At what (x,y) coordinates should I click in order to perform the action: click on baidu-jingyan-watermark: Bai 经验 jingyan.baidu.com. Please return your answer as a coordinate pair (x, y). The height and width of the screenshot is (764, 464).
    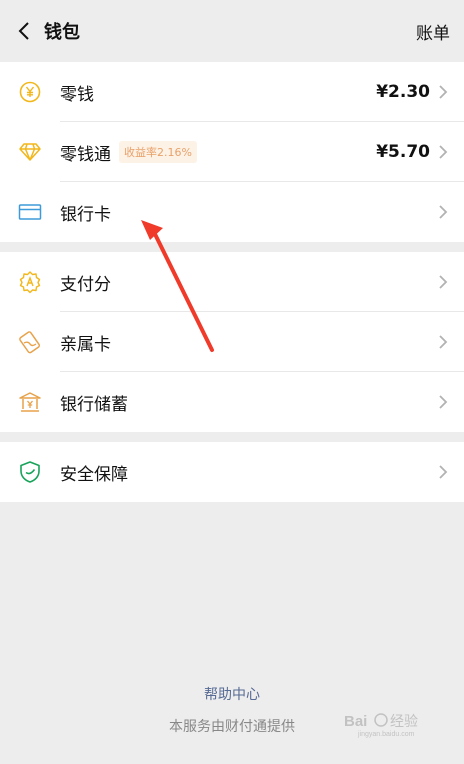
    Looking at the image, I should click on (381, 725).